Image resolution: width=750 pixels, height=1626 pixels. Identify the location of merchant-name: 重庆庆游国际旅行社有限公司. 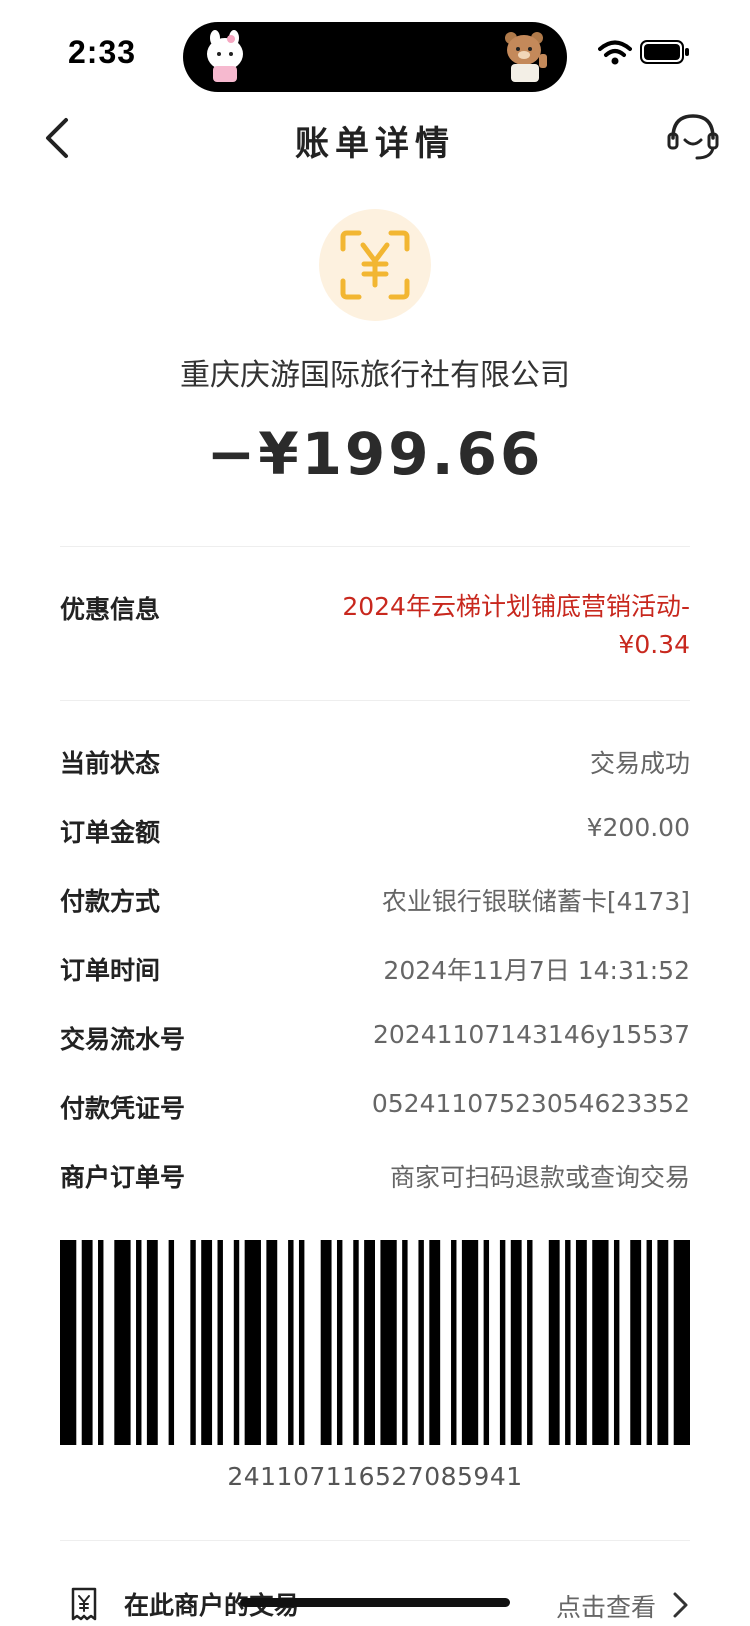
(375, 375).